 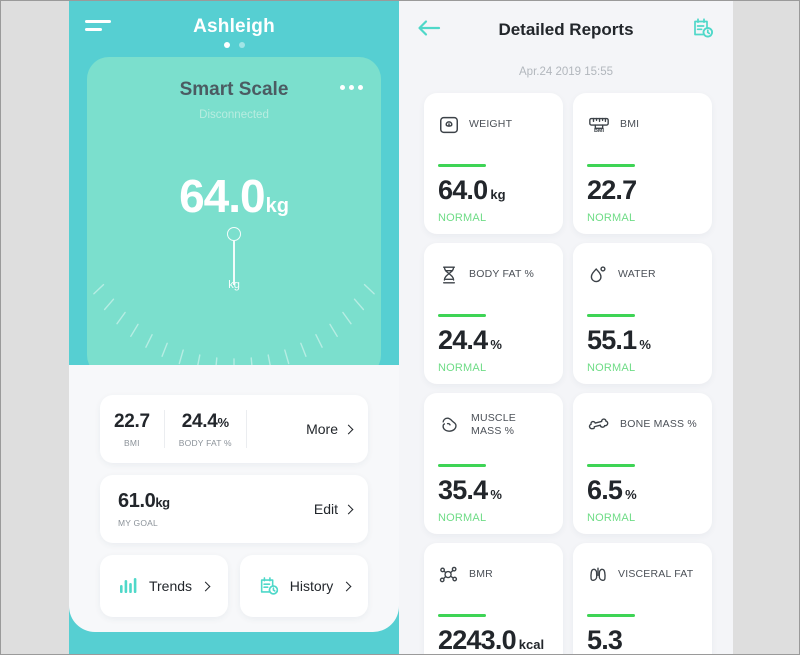 What do you see at coordinates (566, 72) in the screenshot?
I see `measurement-timestamp: Apr.24 2019 15:55` at bounding box center [566, 72].